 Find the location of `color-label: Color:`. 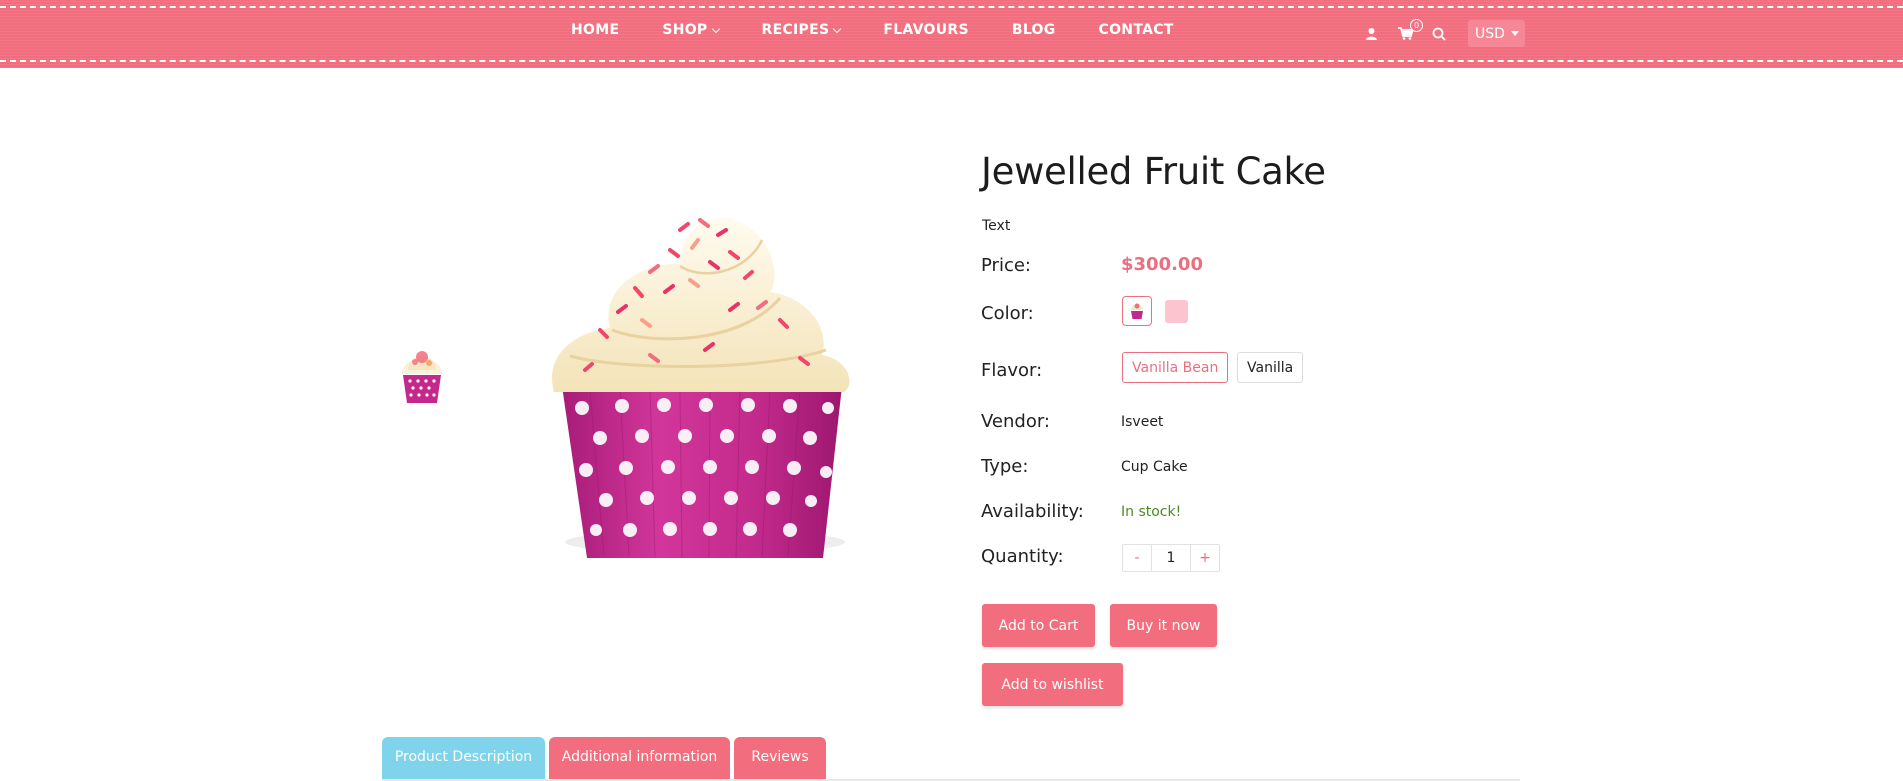

color-label: Color: is located at coordinates (1007, 313).